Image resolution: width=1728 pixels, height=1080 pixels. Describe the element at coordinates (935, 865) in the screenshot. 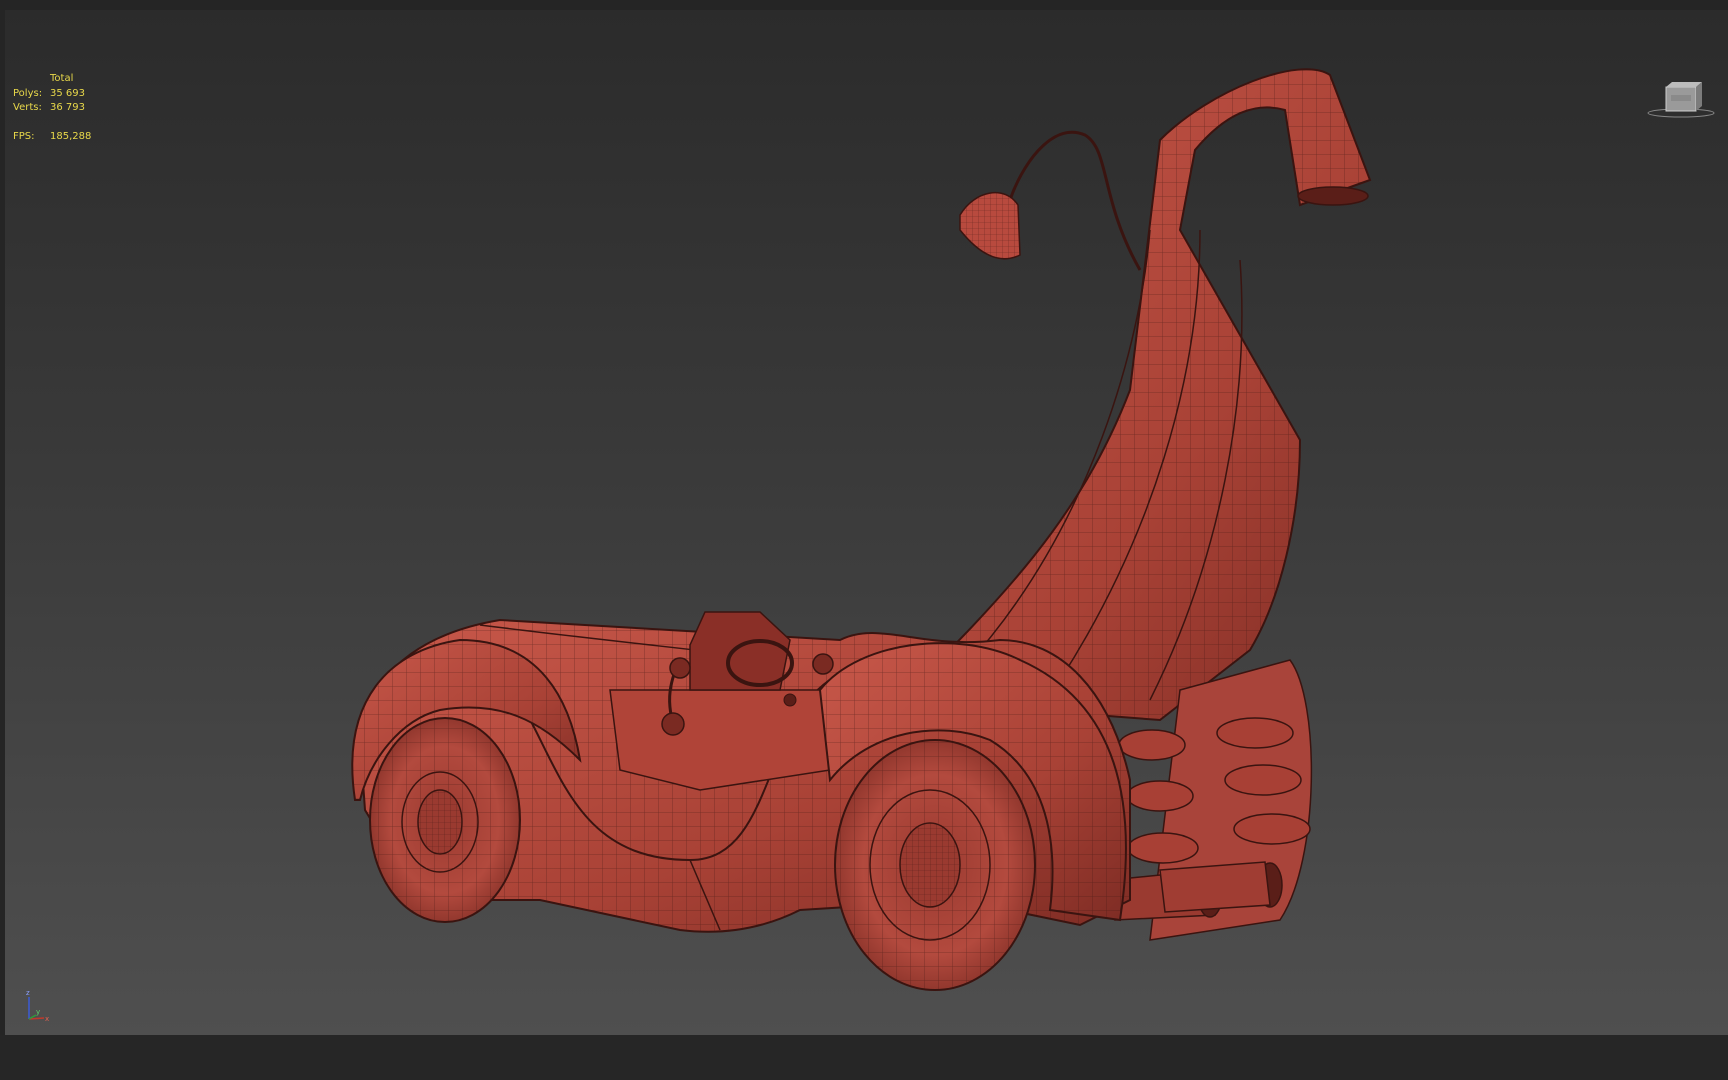

I see `rear-wheel` at that location.